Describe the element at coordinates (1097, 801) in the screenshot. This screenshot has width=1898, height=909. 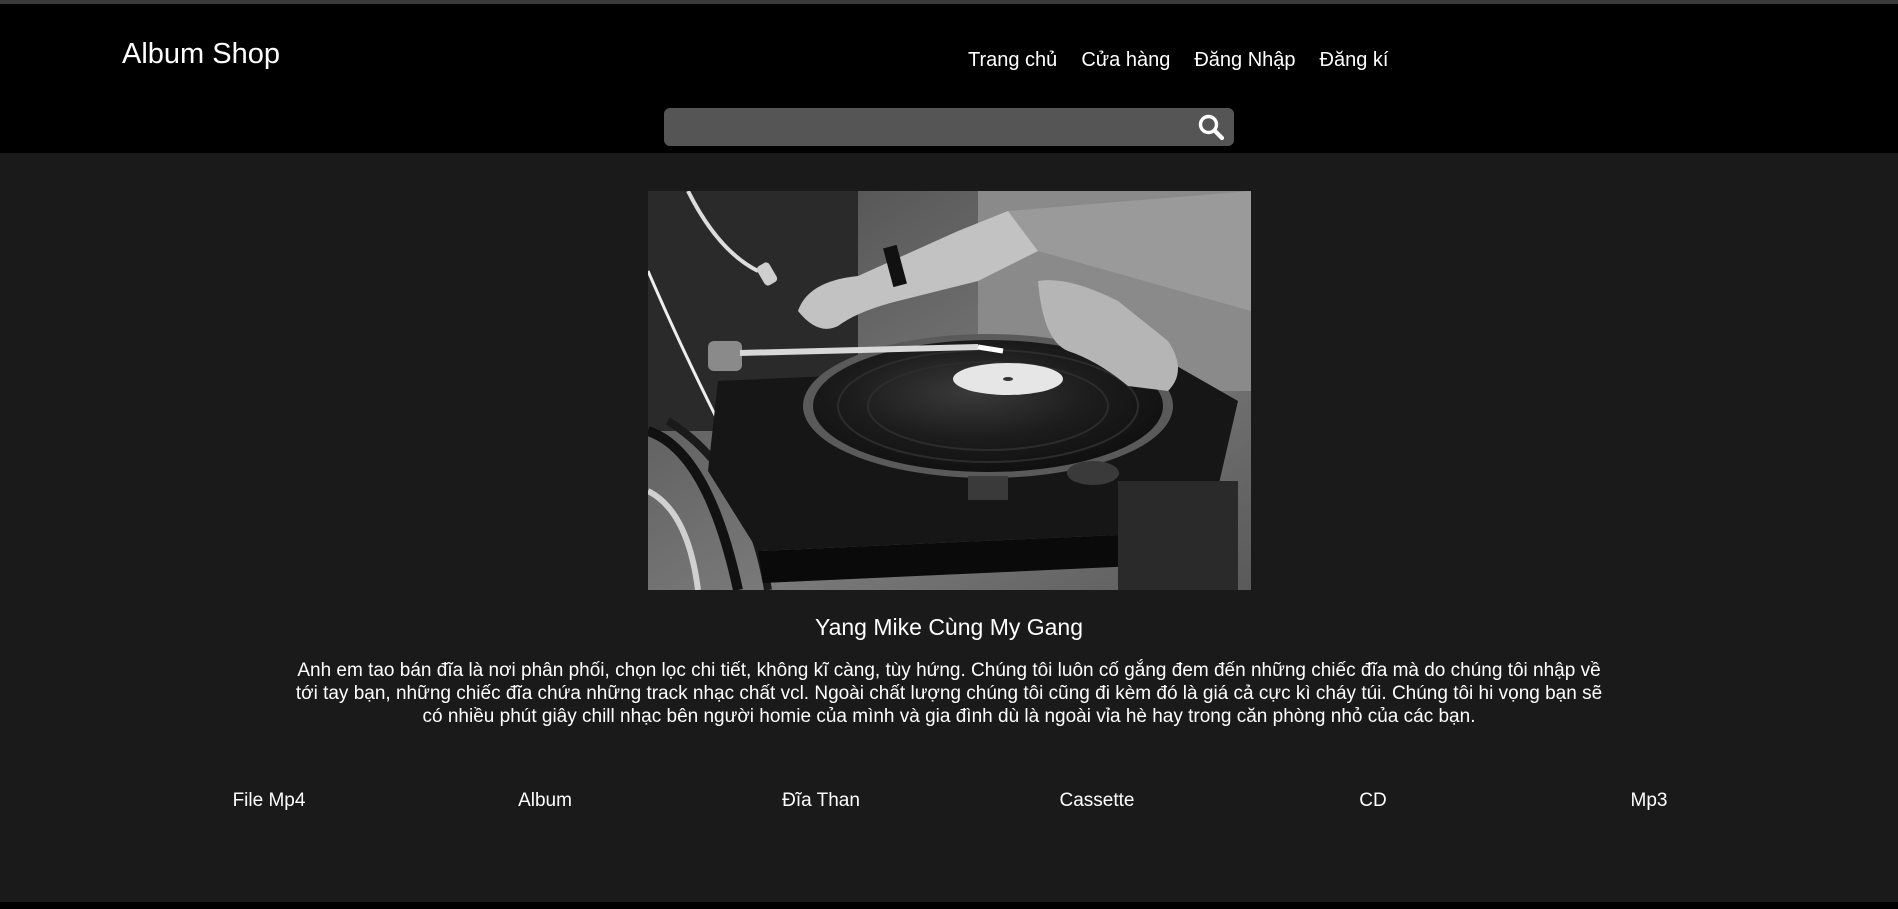
I see `category-cassette: Cassette` at that location.